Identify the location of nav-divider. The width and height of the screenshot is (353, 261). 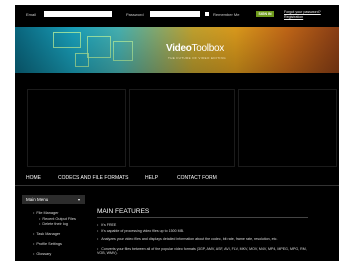
(177, 185).